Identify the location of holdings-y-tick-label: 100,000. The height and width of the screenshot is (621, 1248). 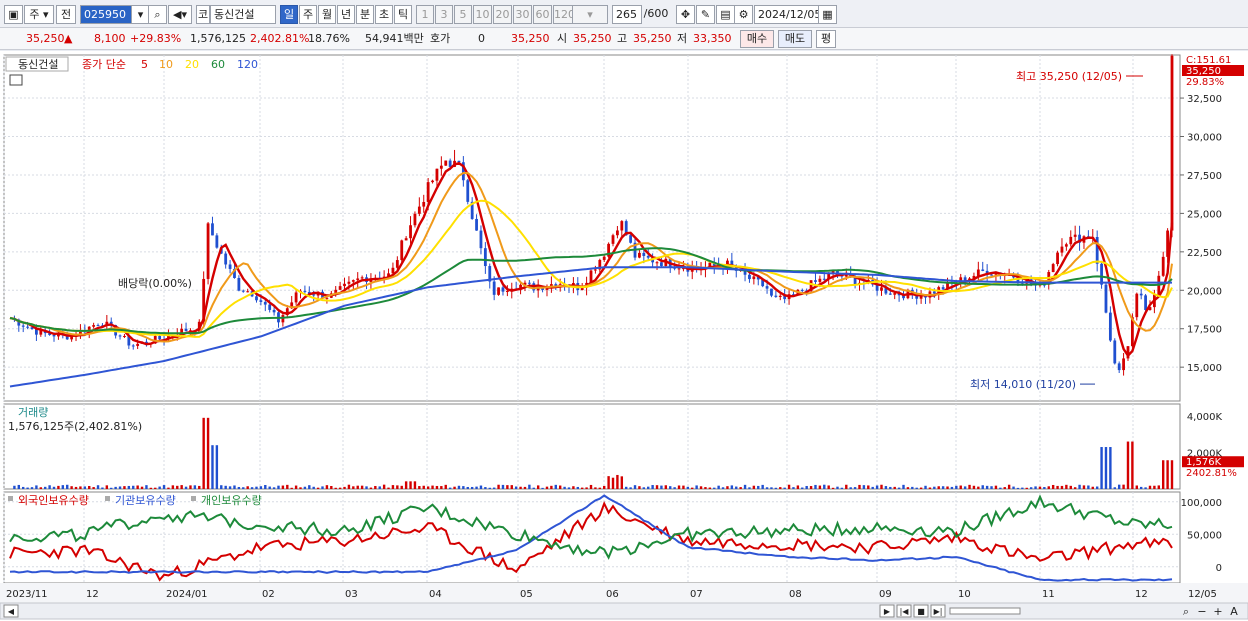
(1201, 503).